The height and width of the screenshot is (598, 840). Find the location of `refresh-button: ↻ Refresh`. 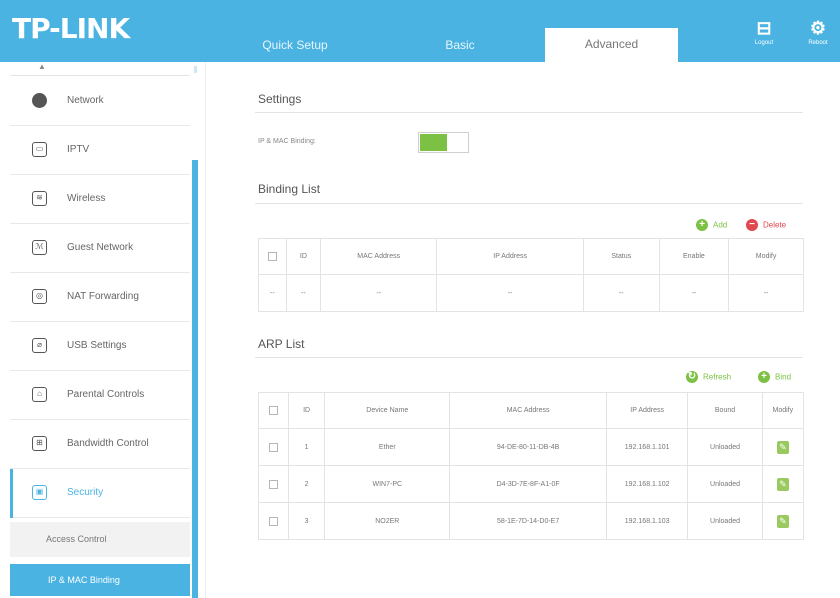

refresh-button: ↻ Refresh is located at coordinates (708, 377).